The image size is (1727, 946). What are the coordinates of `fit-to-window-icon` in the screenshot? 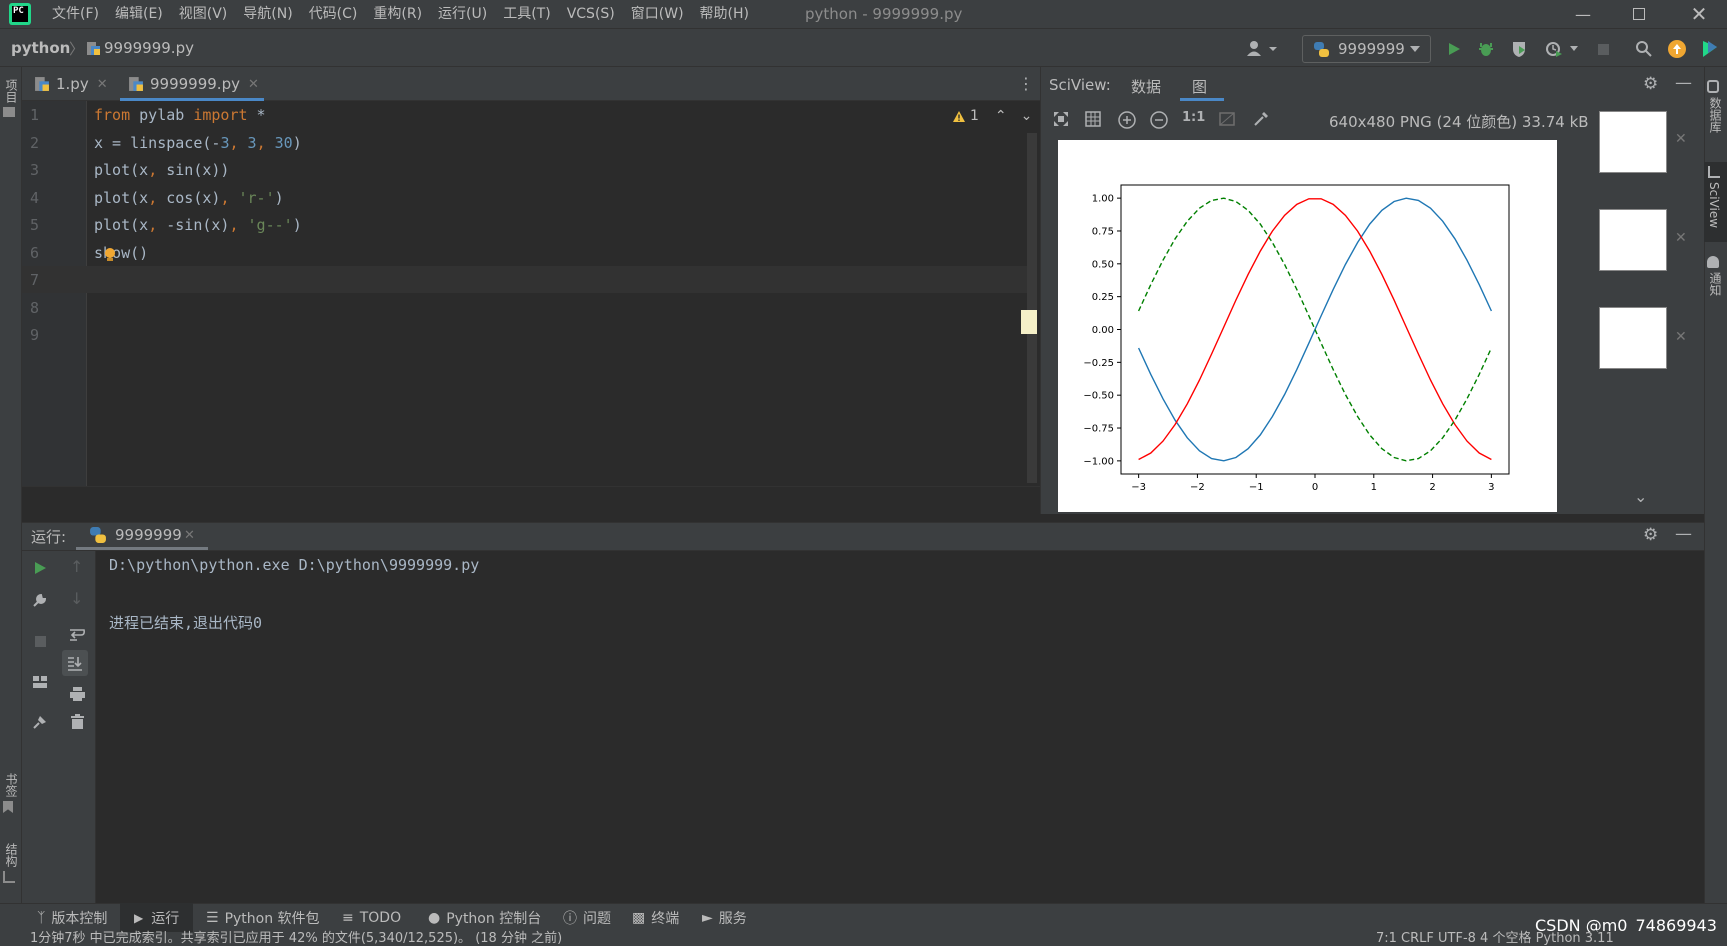 It's located at (1061, 119).